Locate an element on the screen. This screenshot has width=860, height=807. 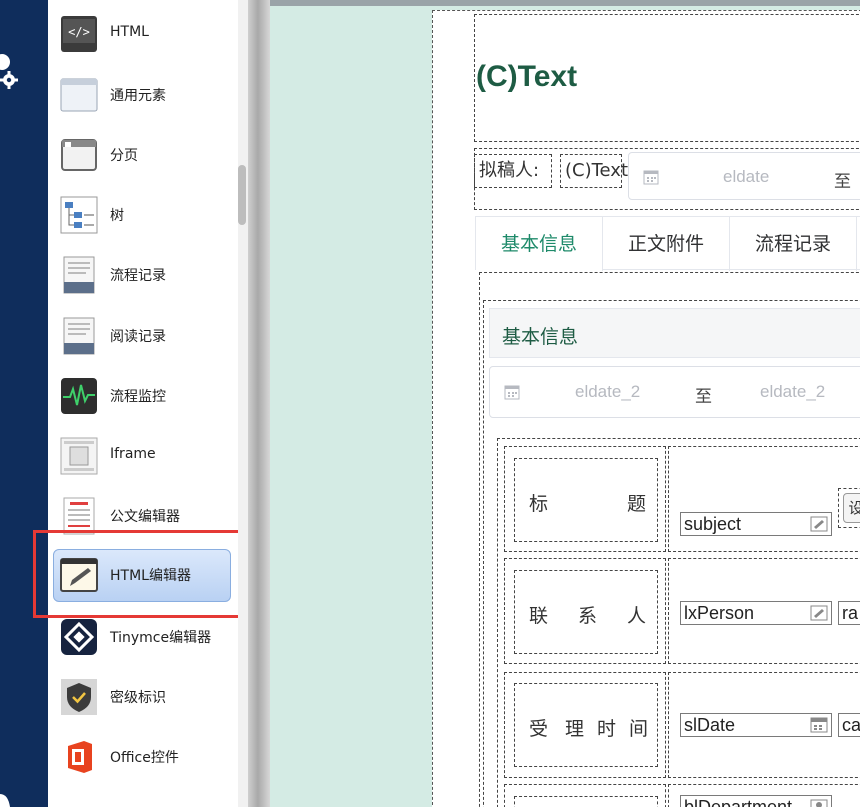
contact-extra-input: ra is located at coordinates (849, 613).